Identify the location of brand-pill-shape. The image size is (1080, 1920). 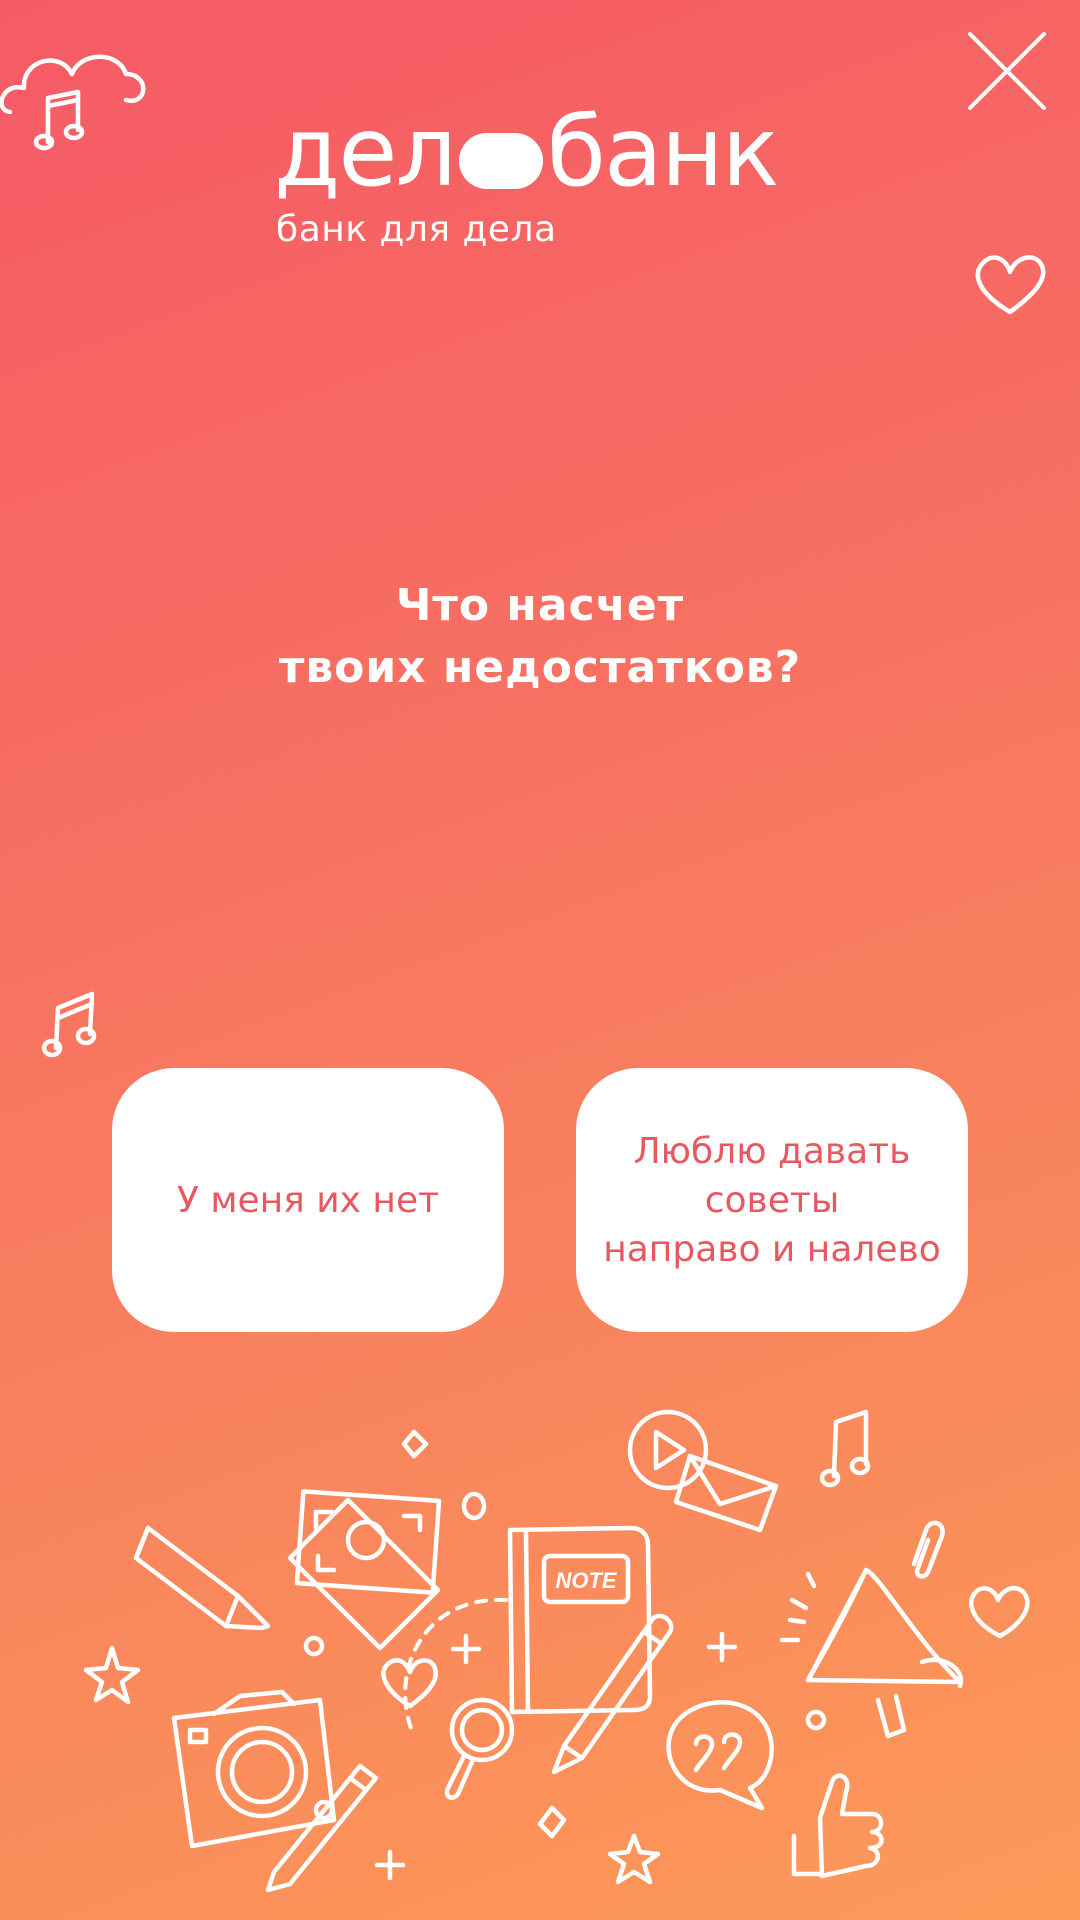
(500, 161).